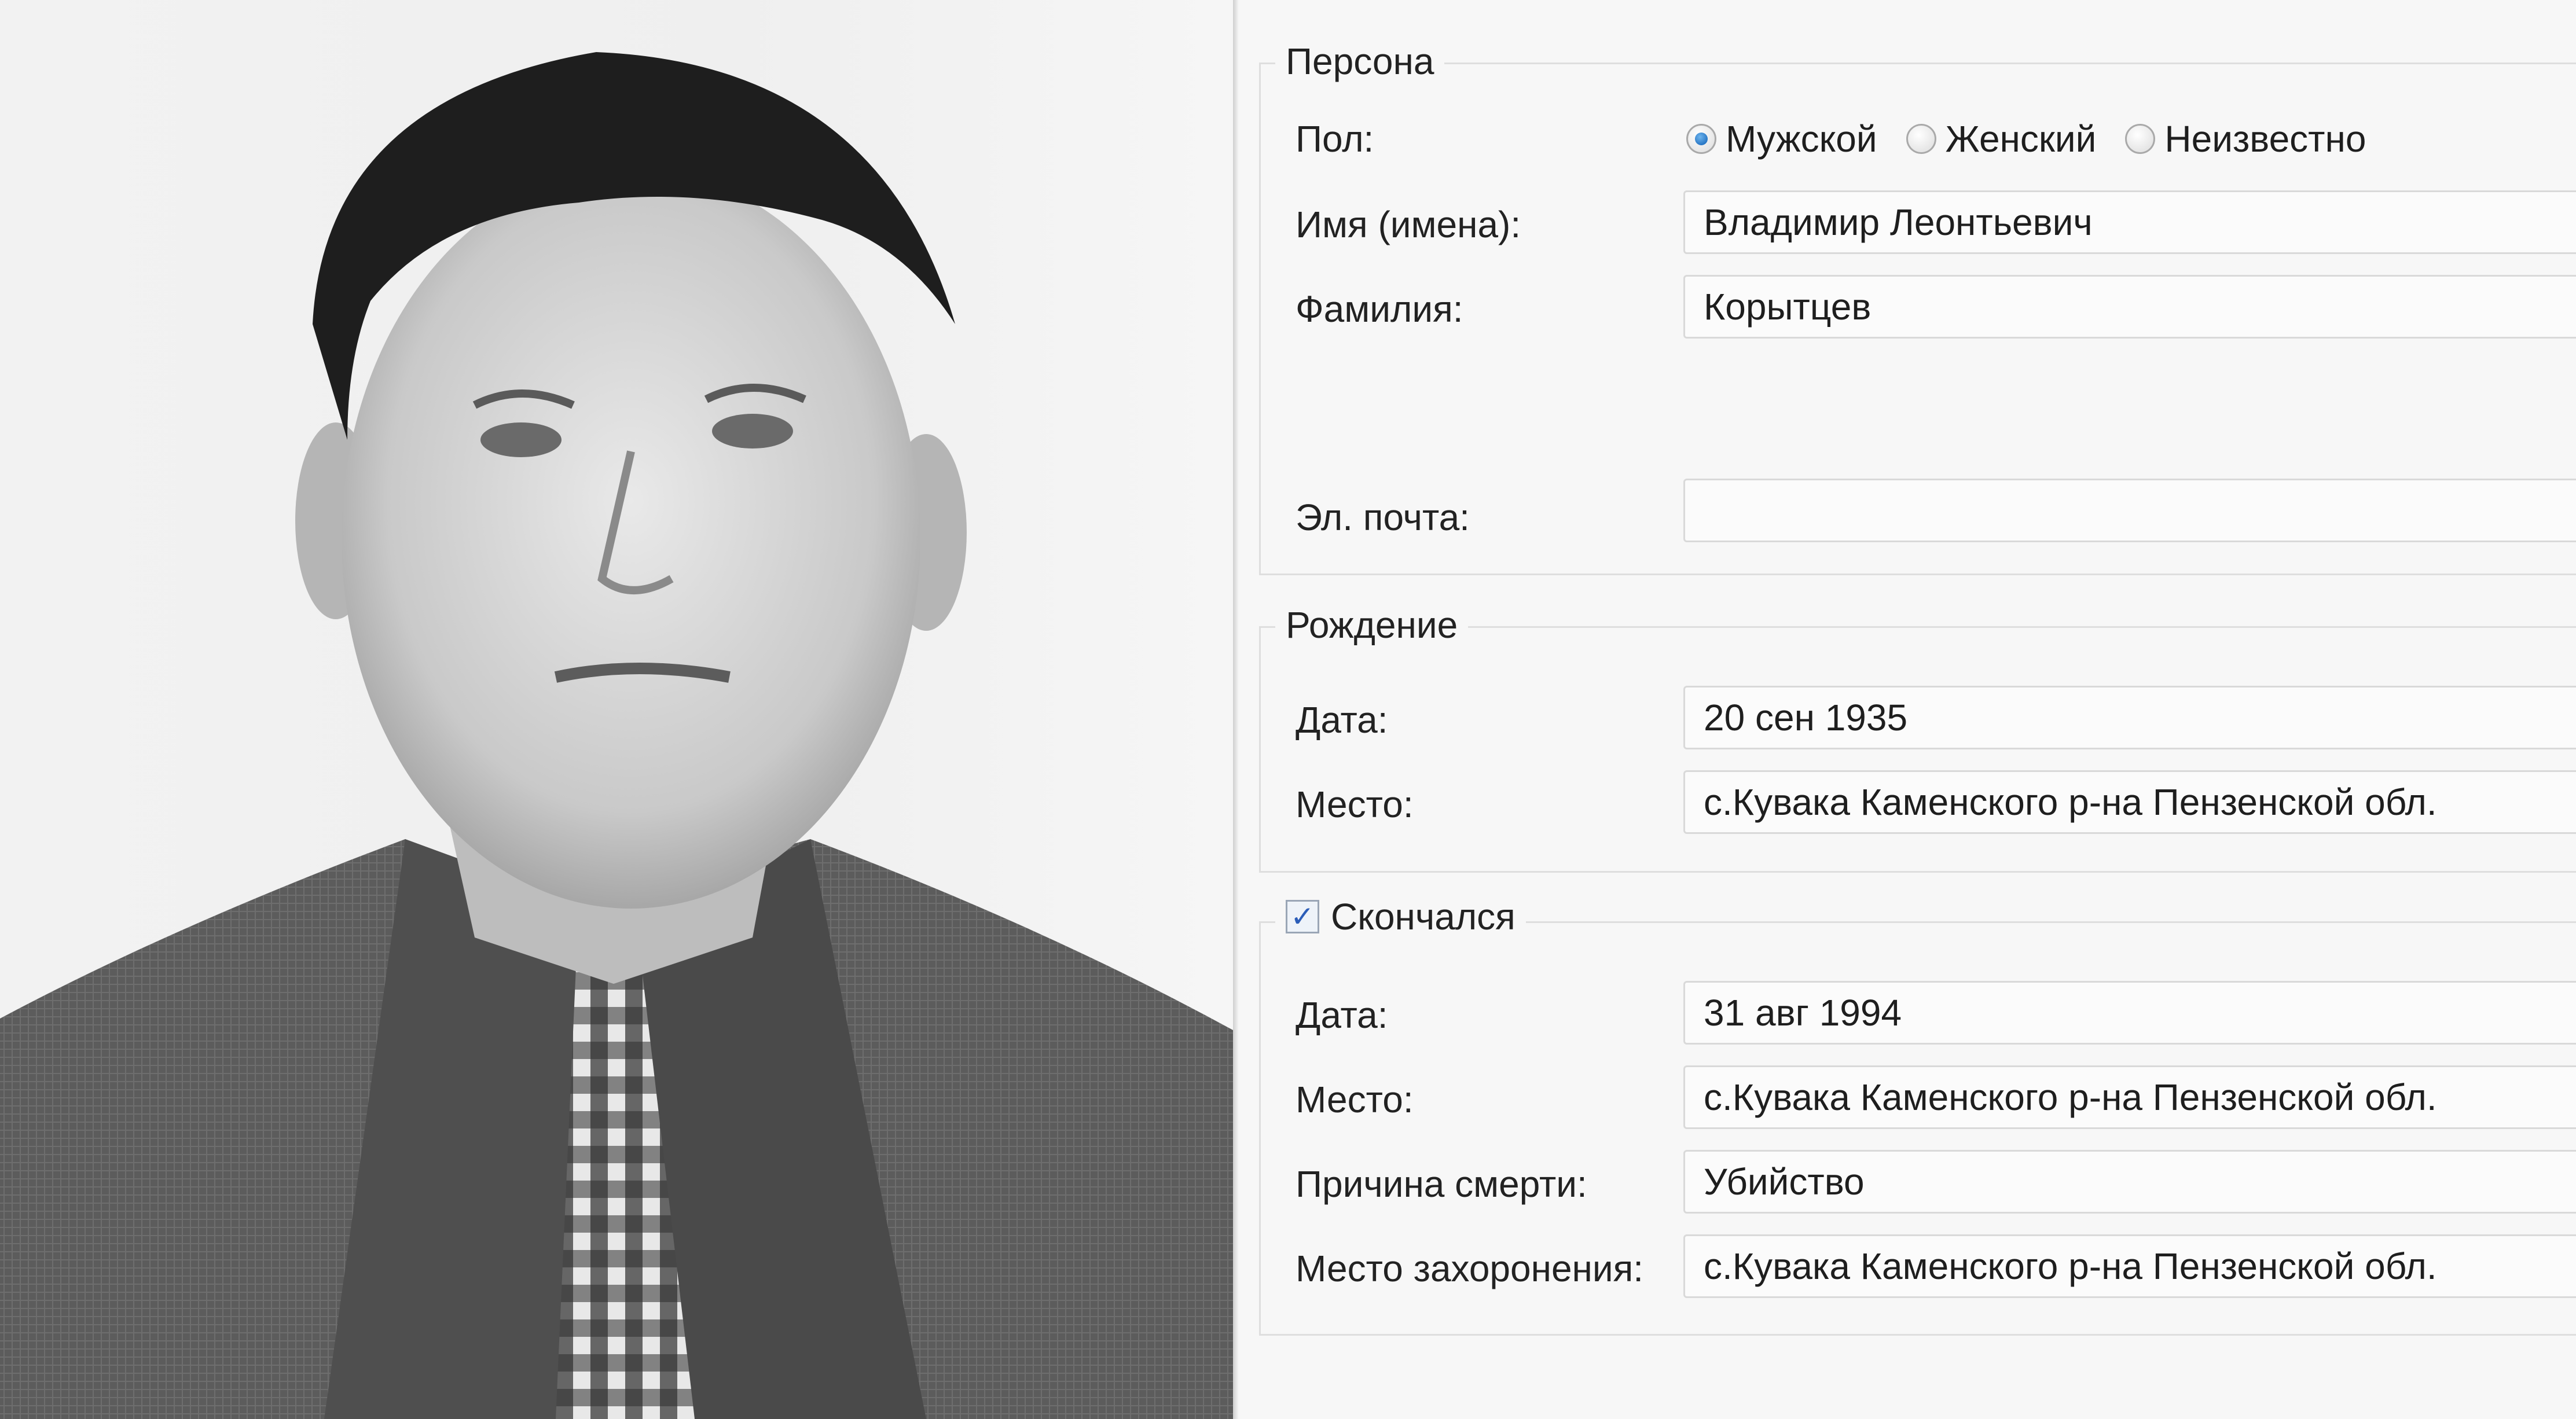 This screenshot has width=2576, height=1419. I want to click on birth-date-label: Дата:, so click(1342, 720).